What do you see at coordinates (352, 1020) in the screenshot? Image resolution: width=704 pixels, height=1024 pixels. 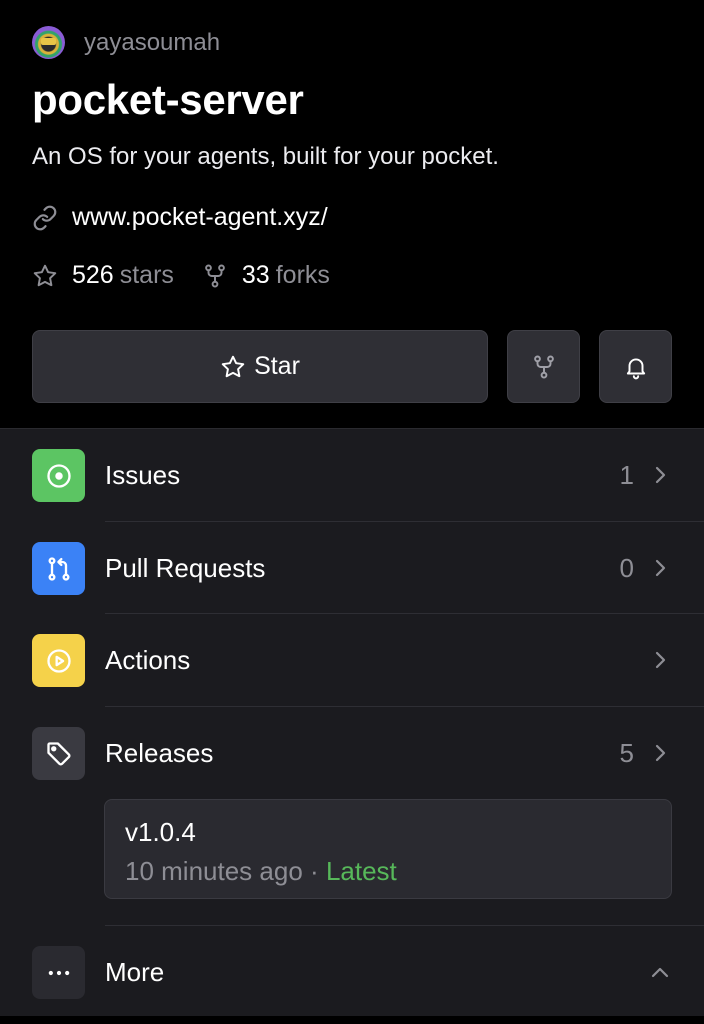 I see `bottom-edge` at bounding box center [352, 1020].